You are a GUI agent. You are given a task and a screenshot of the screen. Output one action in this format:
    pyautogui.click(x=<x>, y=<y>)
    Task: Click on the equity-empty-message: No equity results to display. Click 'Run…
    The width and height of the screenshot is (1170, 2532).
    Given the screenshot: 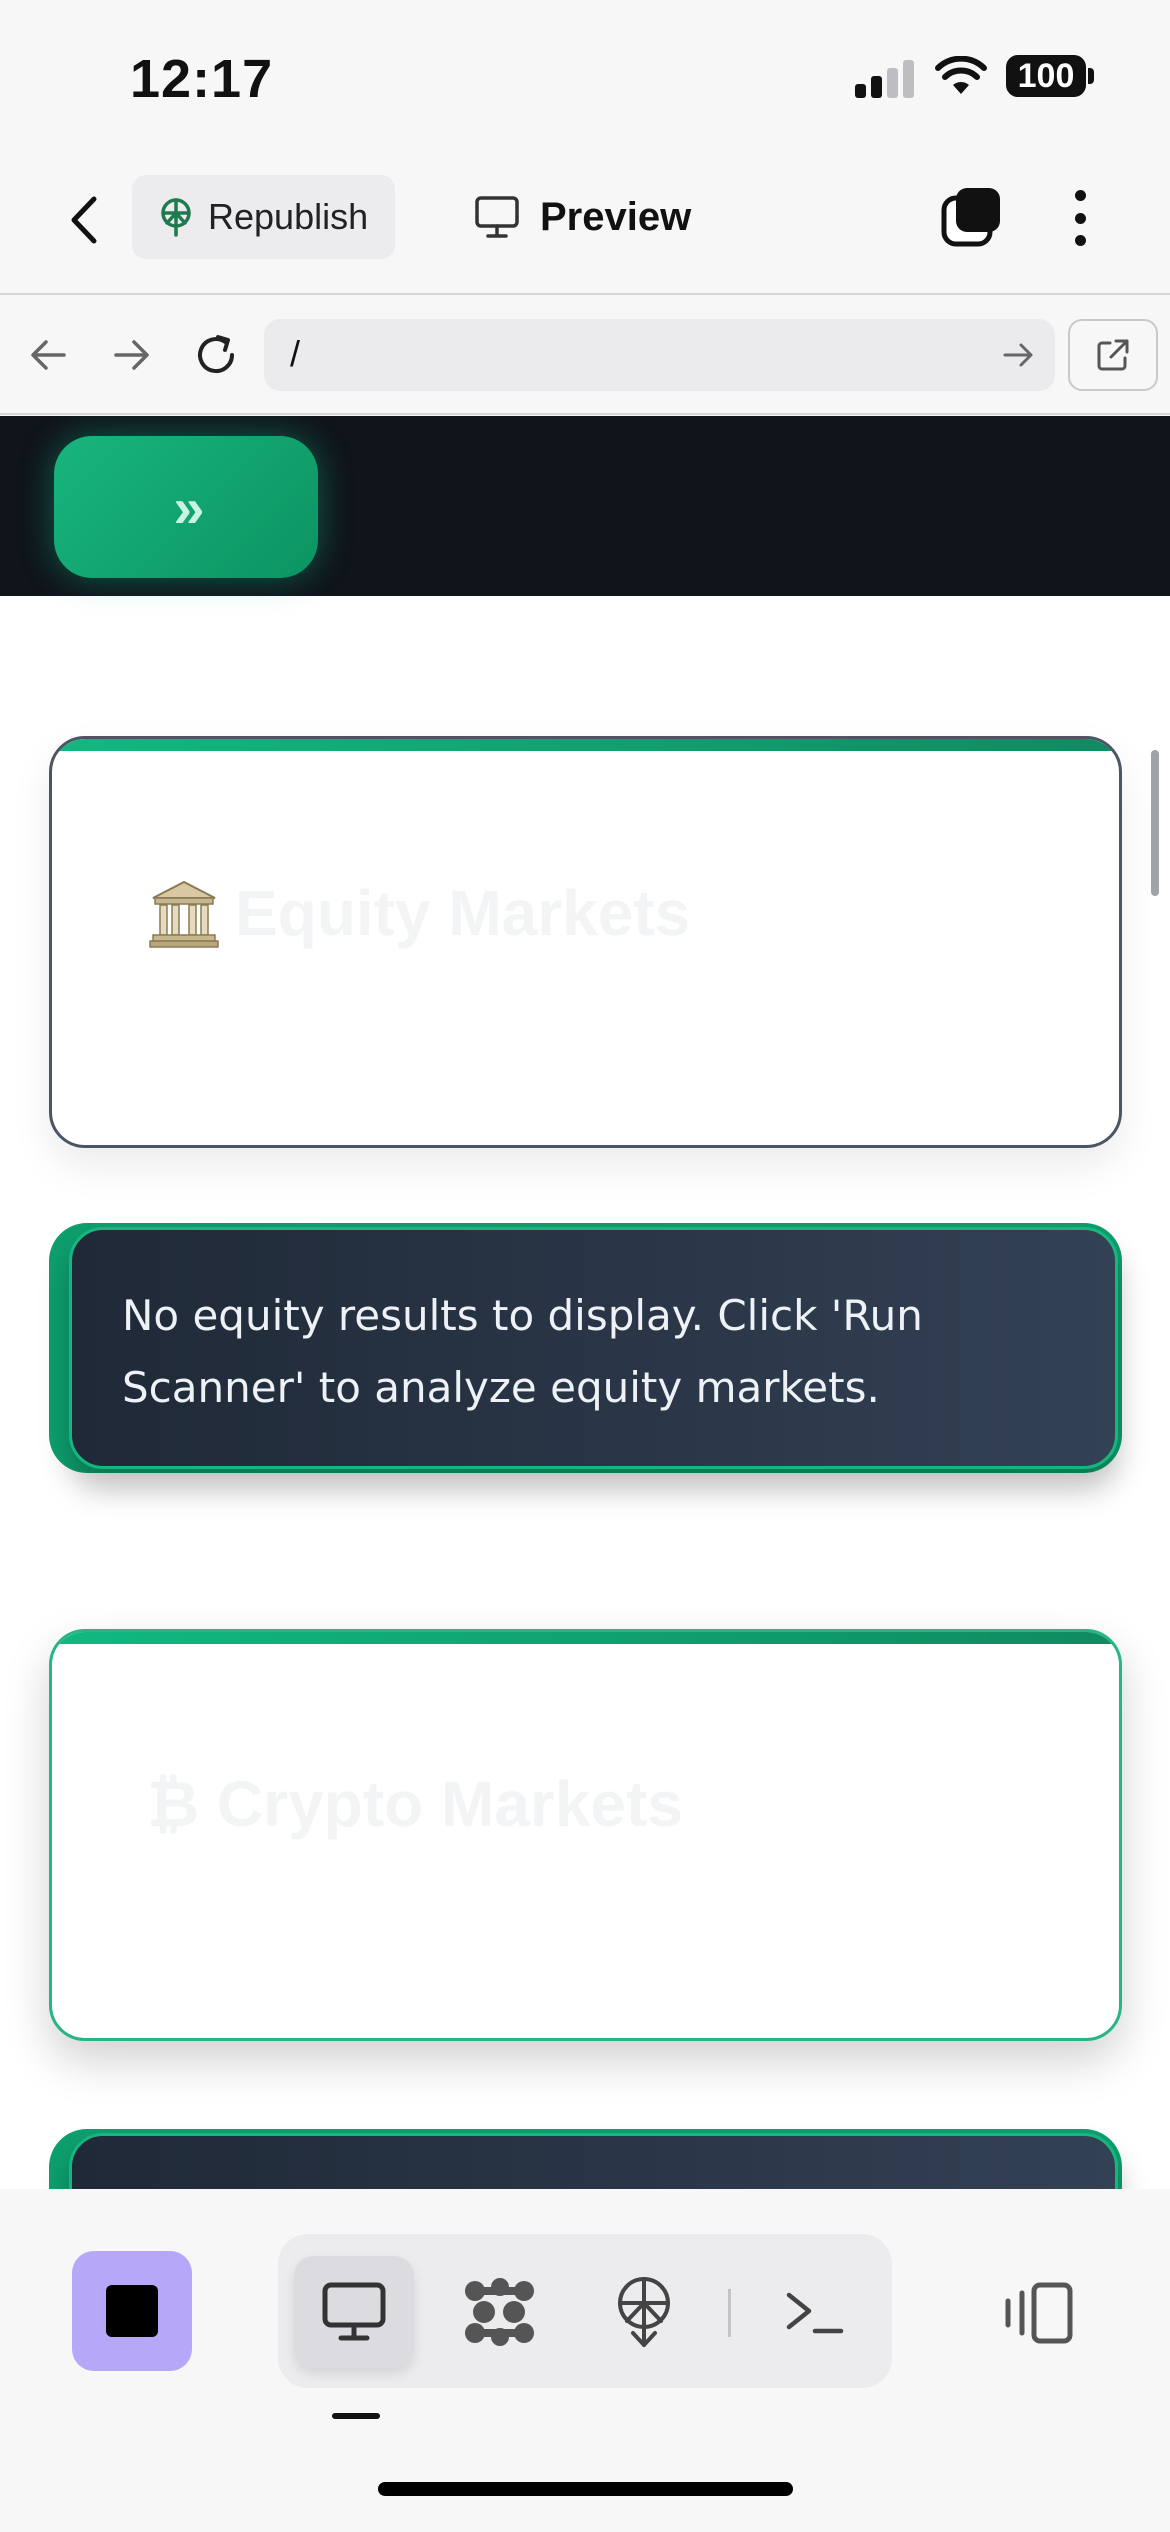 What is the action you would take?
    pyautogui.click(x=522, y=1351)
    